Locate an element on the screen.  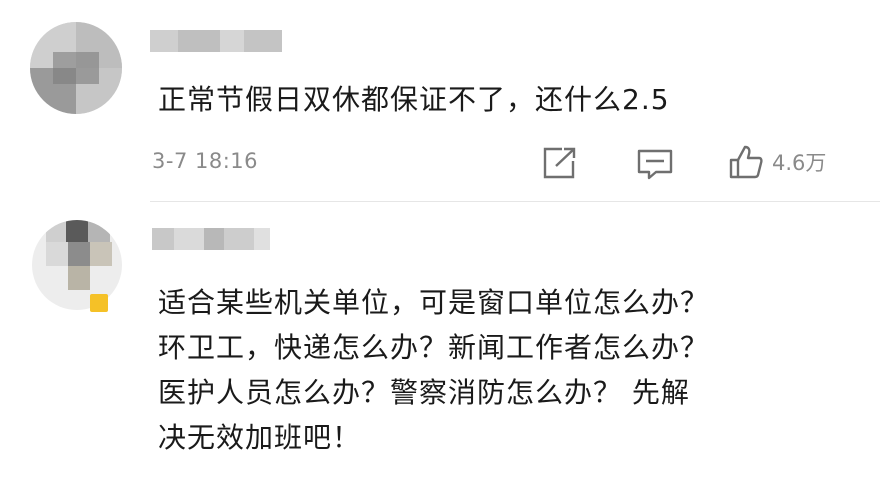
share-button is located at coordinates (560, 163).